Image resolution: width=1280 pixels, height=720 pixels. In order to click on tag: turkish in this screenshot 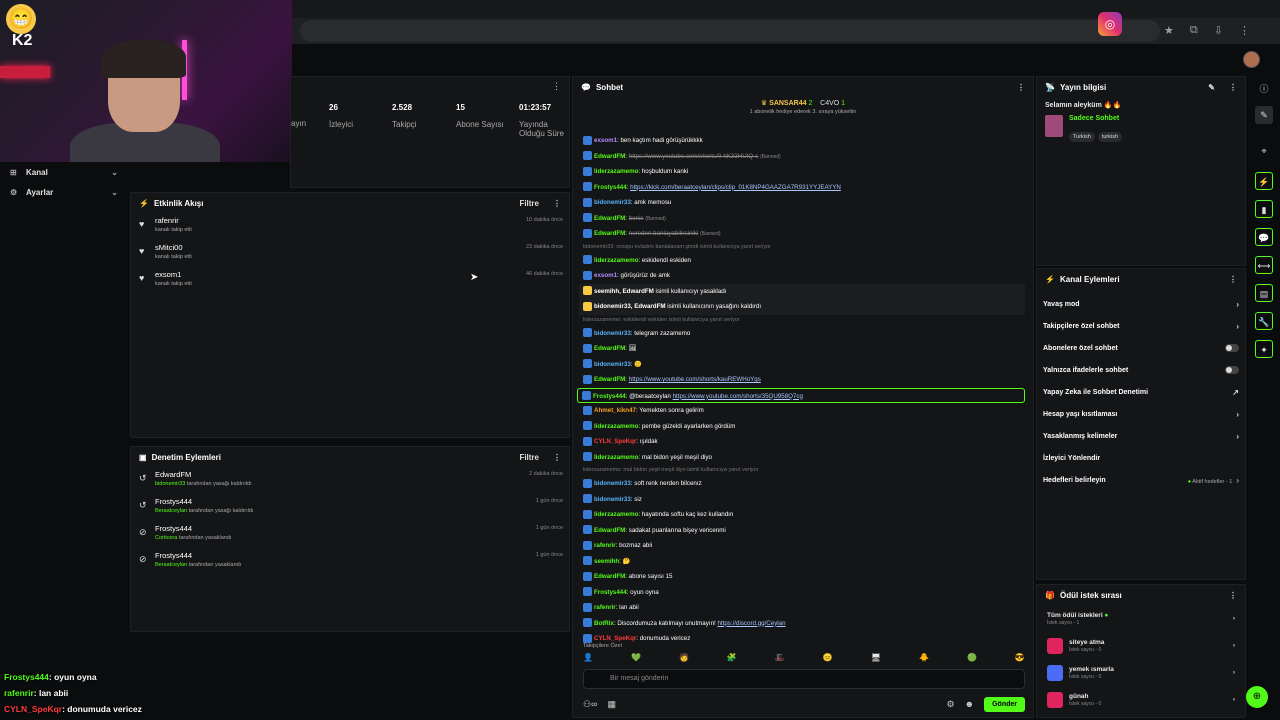, I will do `click(1110, 137)`.